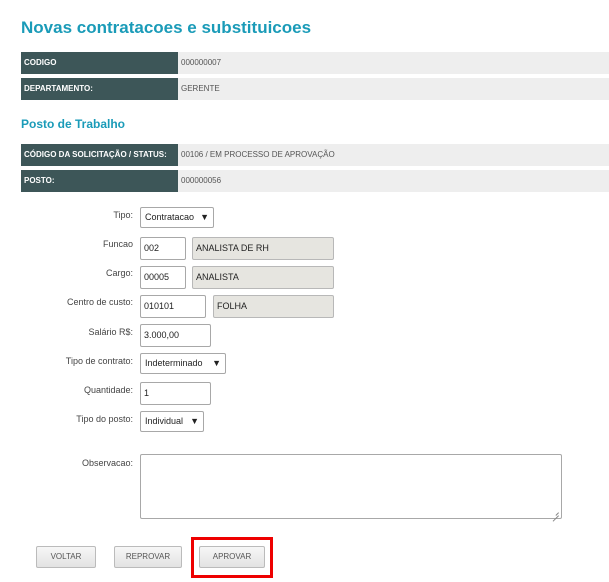 The height and width of the screenshot is (582, 609). What do you see at coordinates (148, 557) in the screenshot?
I see `reprovar-button: REPROVAR` at bounding box center [148, 557].